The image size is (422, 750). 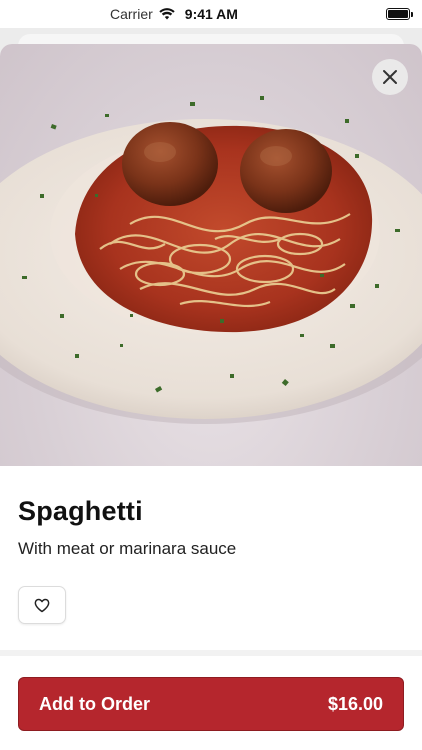 I want to click on item-description: With meat or marinara sauce, so click(x=127, y=548).